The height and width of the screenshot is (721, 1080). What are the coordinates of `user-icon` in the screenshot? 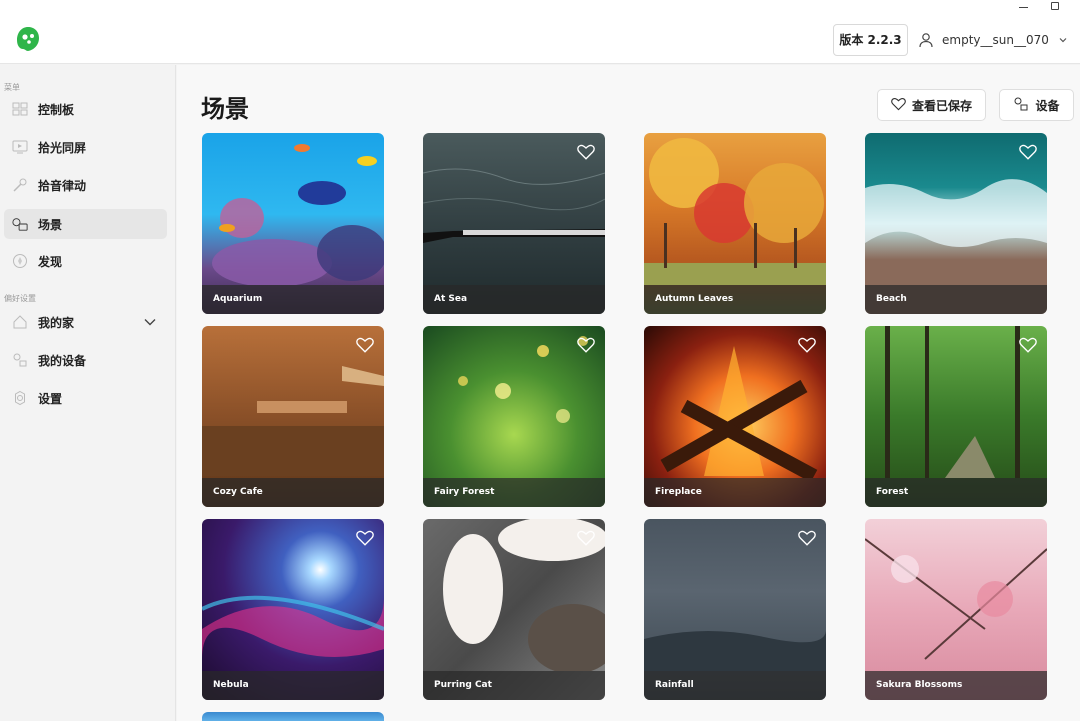 It's located at (926, 40).